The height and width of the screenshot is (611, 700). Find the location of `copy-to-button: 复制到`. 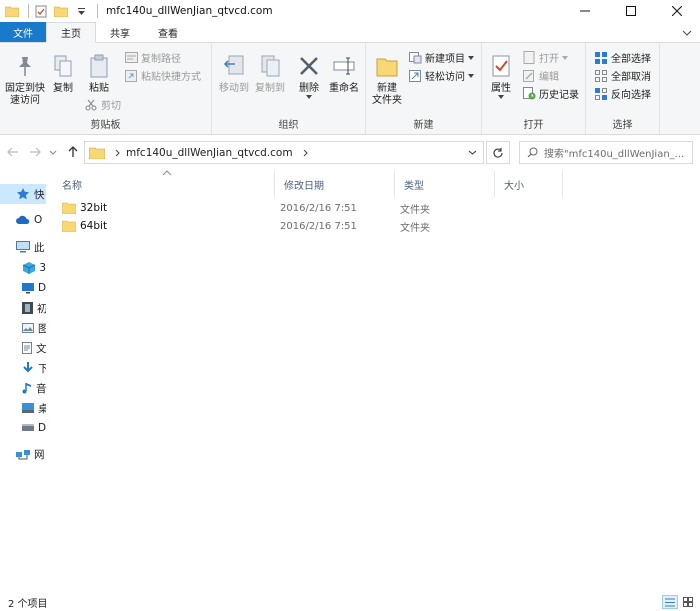

copy-to-button: 复制到 is located at coordinates (270, 74).